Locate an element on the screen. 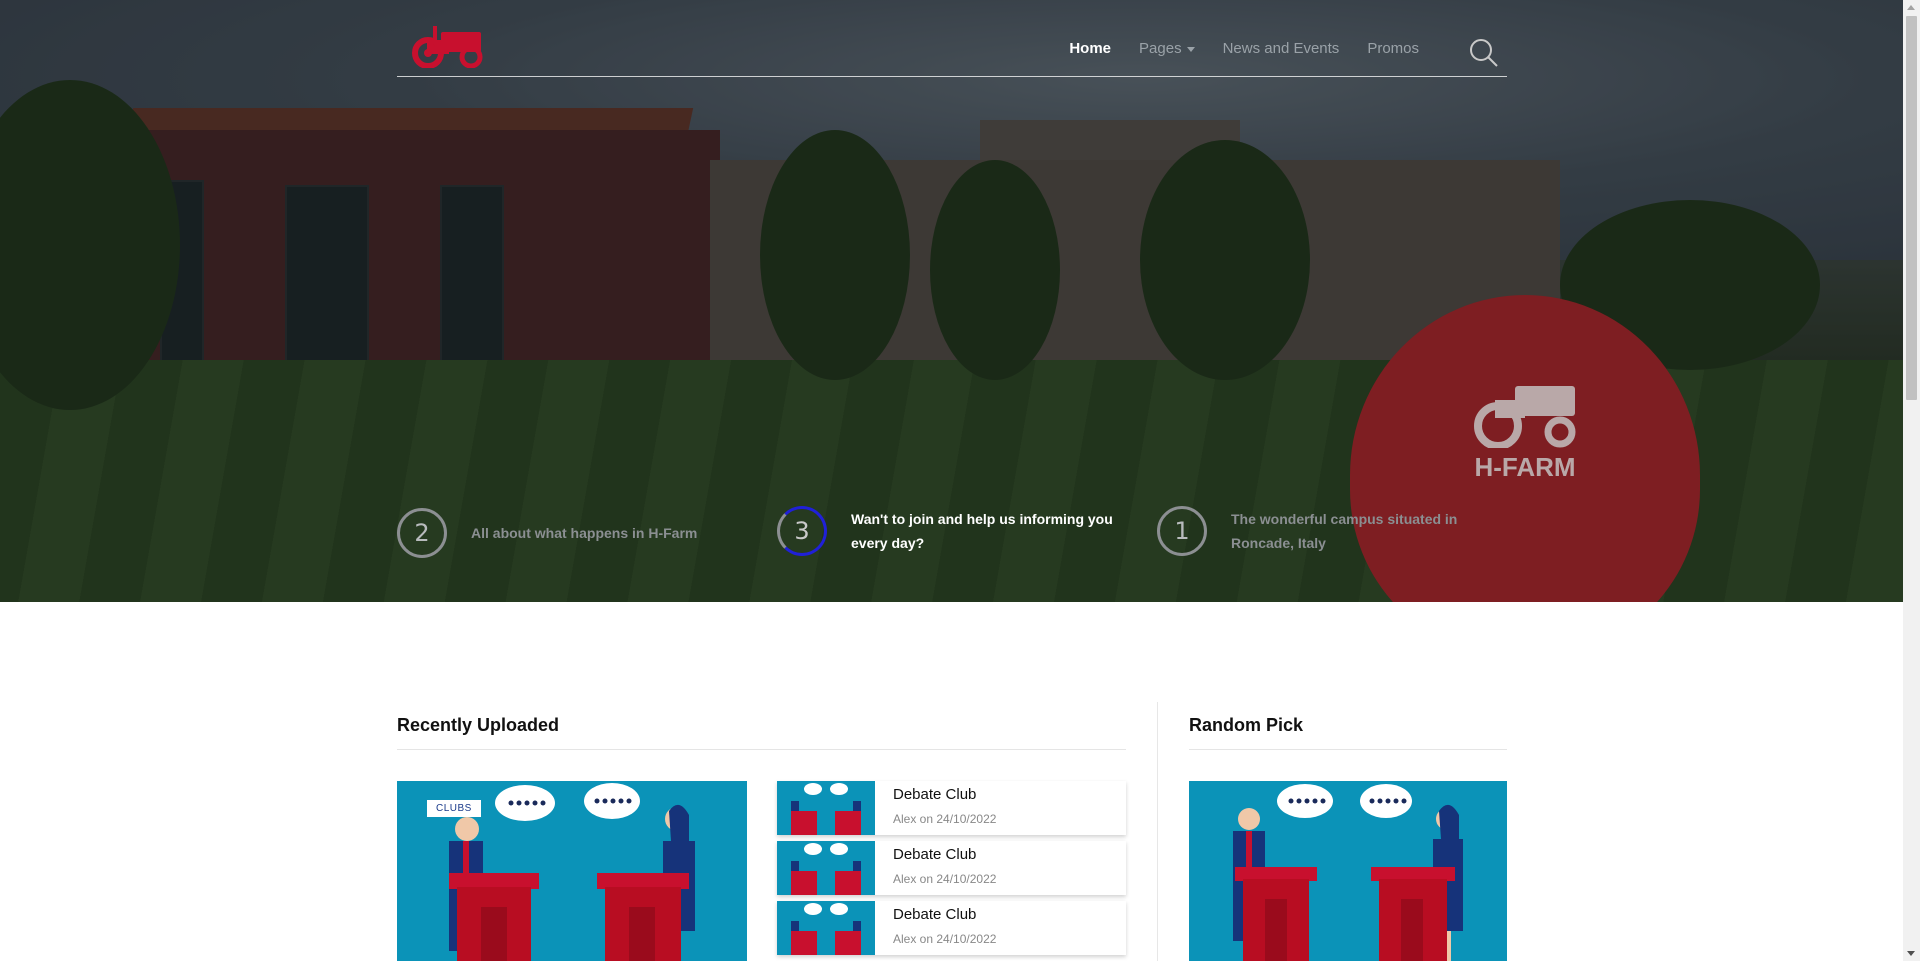 The image size is (1920, 961). category-tag: CLUBS is located at coordinates (454, 808).